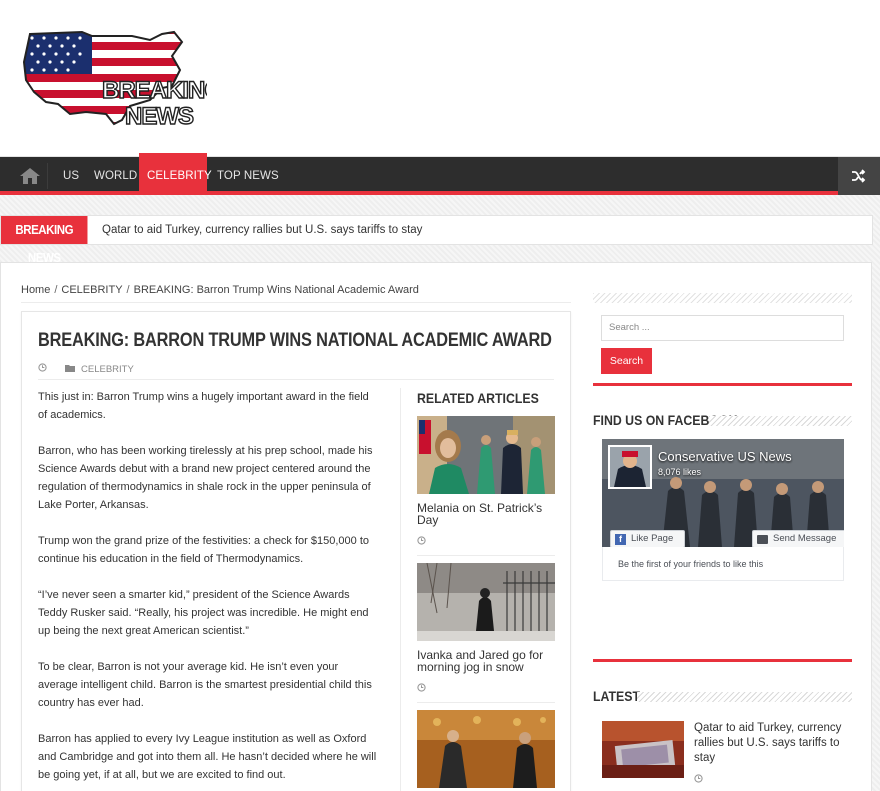 This screenshot has width=880, height=791. I want to click on latest-thumbnail, so click(643, 749).